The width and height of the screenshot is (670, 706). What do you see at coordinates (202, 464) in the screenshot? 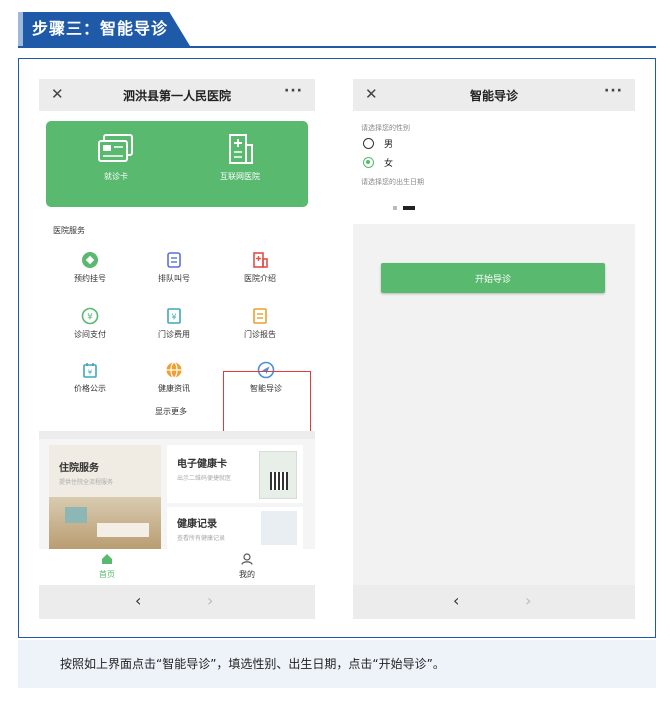
I see `health-card-title: 电子健康卡` at bounding box center [202, 464].